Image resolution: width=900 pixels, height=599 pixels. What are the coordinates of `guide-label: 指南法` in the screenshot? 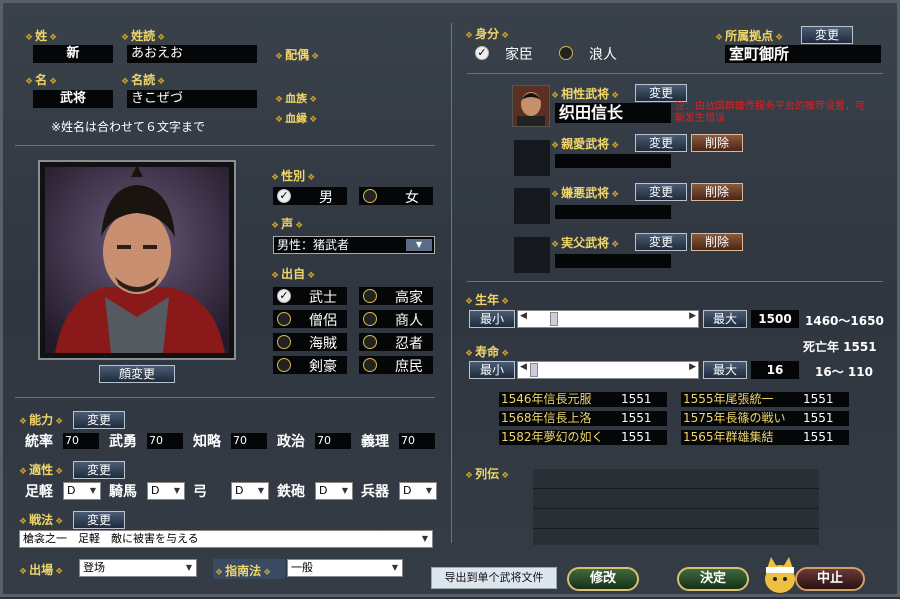 It's located at (243, 570).